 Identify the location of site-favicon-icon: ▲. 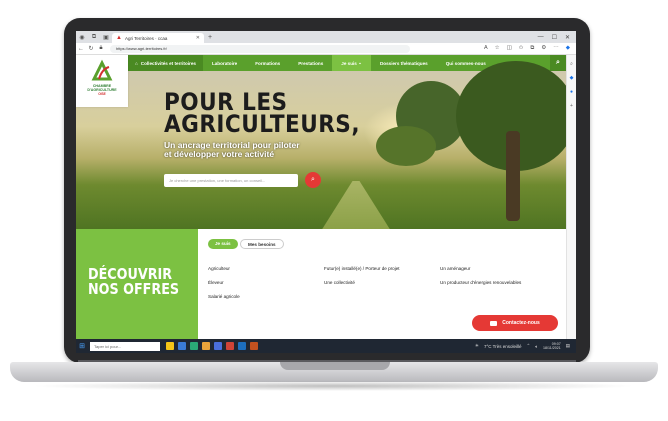
(119, 38).